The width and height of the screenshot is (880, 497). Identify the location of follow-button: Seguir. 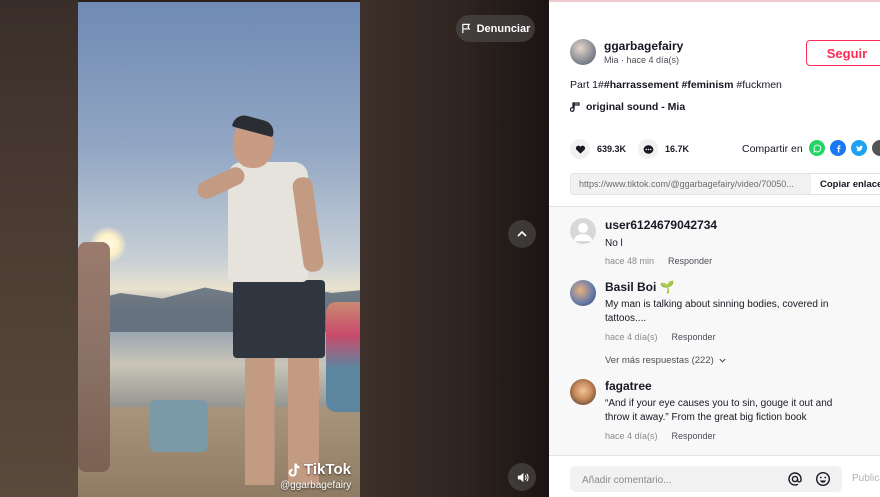
(843, 53).